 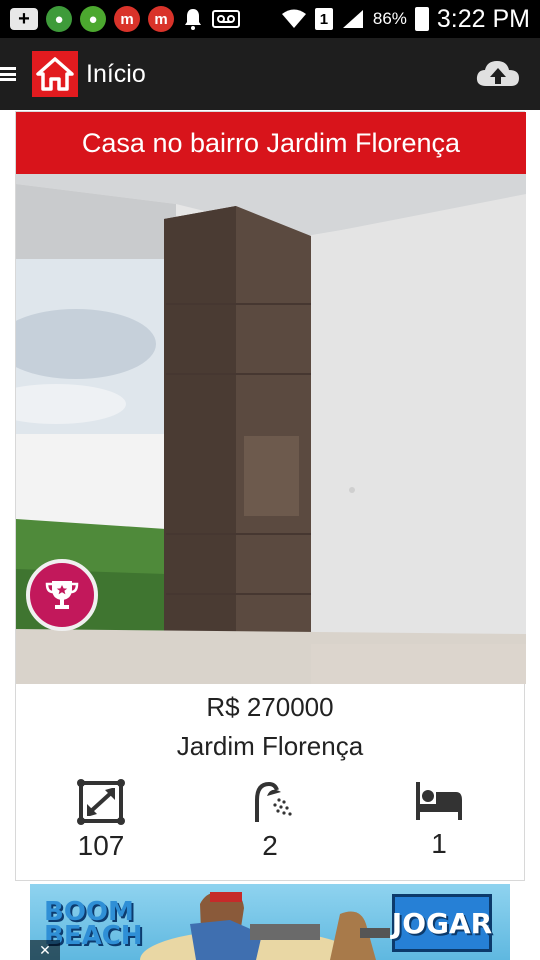 I want to click on notification-icons: + ● ● m m, so click(x=120, y=19).